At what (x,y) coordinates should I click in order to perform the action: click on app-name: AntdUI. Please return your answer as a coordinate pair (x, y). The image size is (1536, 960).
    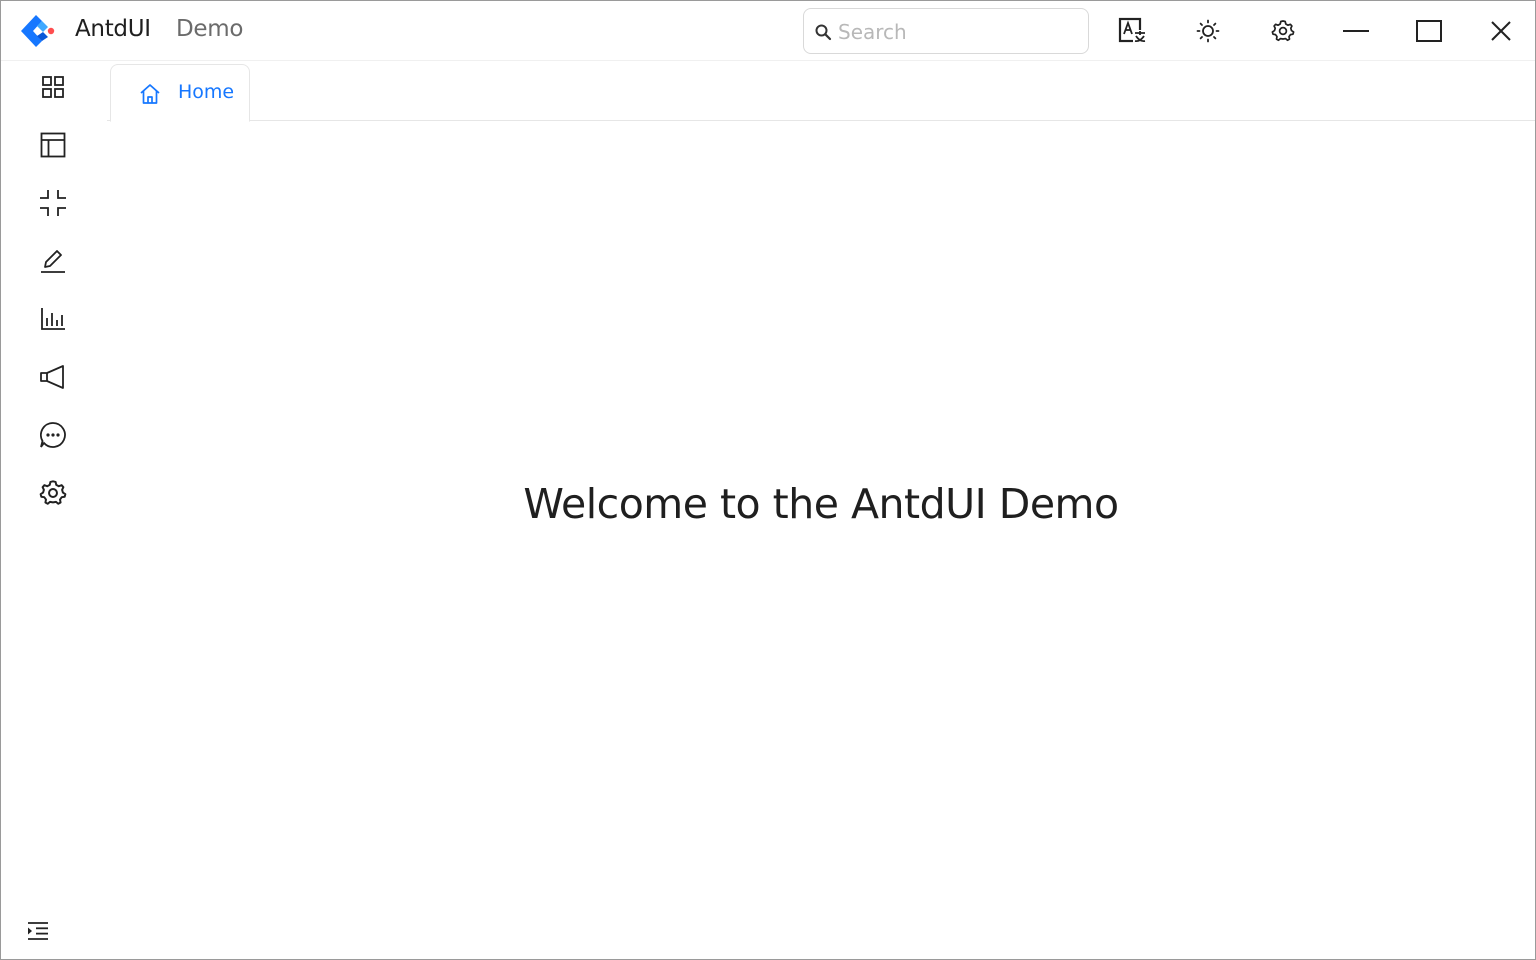
    Looking at the image, I should click on (113, 29).